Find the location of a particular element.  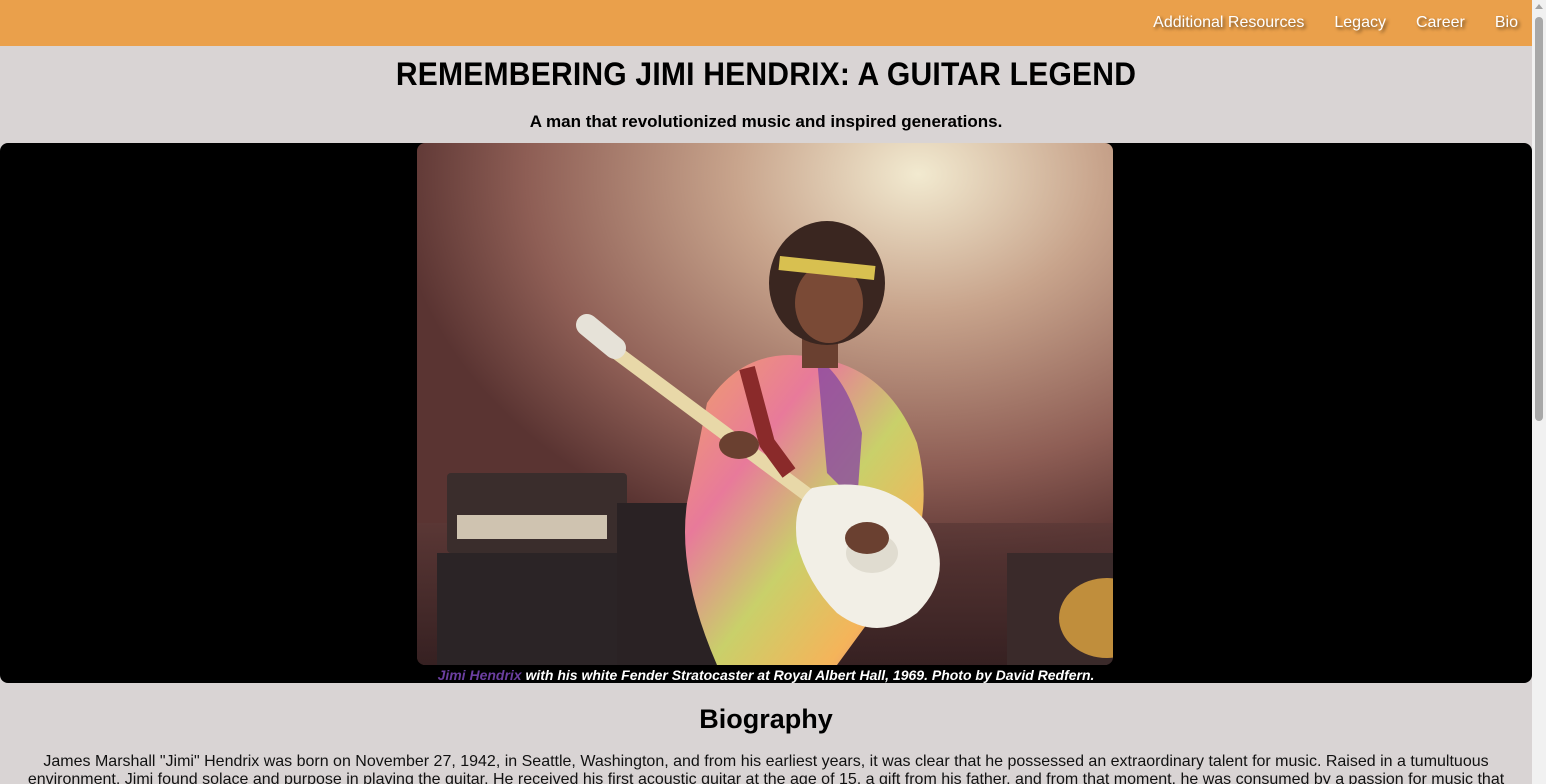

nav-link-additional-resources: Additional Resources is located at coordinates (1228, 22).